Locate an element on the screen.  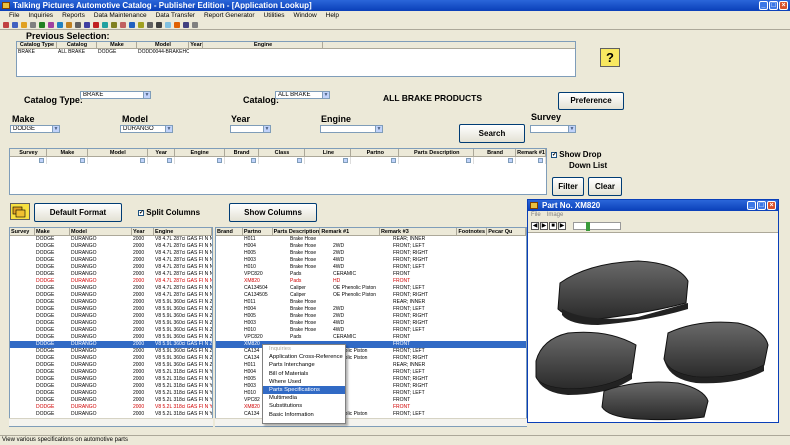
part-window-menu-item: Image is located at coordinates (555, 215).